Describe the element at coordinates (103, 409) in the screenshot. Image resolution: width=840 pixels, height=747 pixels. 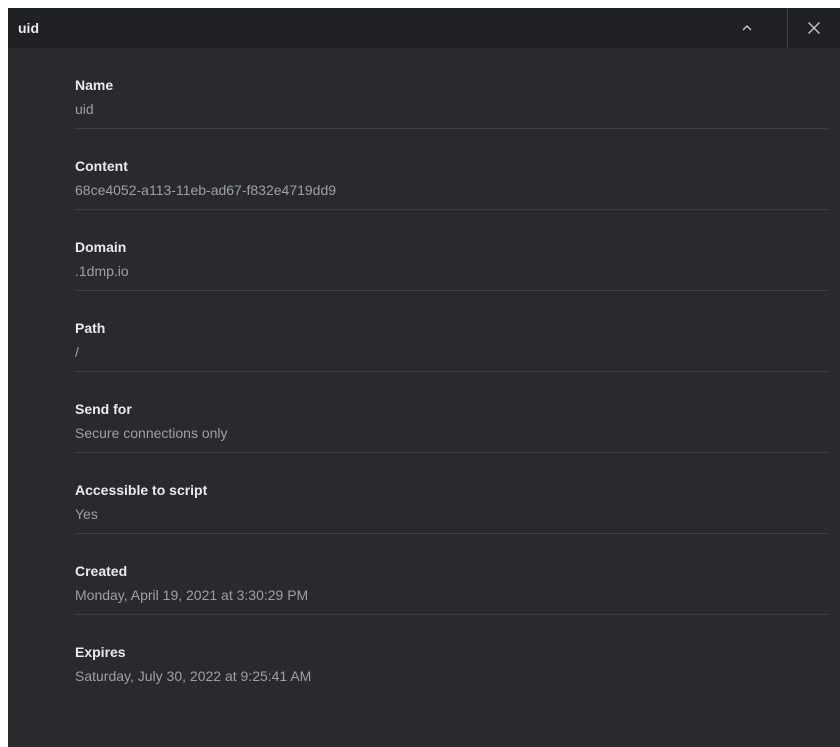
I see `field-label: Send for` at that location.